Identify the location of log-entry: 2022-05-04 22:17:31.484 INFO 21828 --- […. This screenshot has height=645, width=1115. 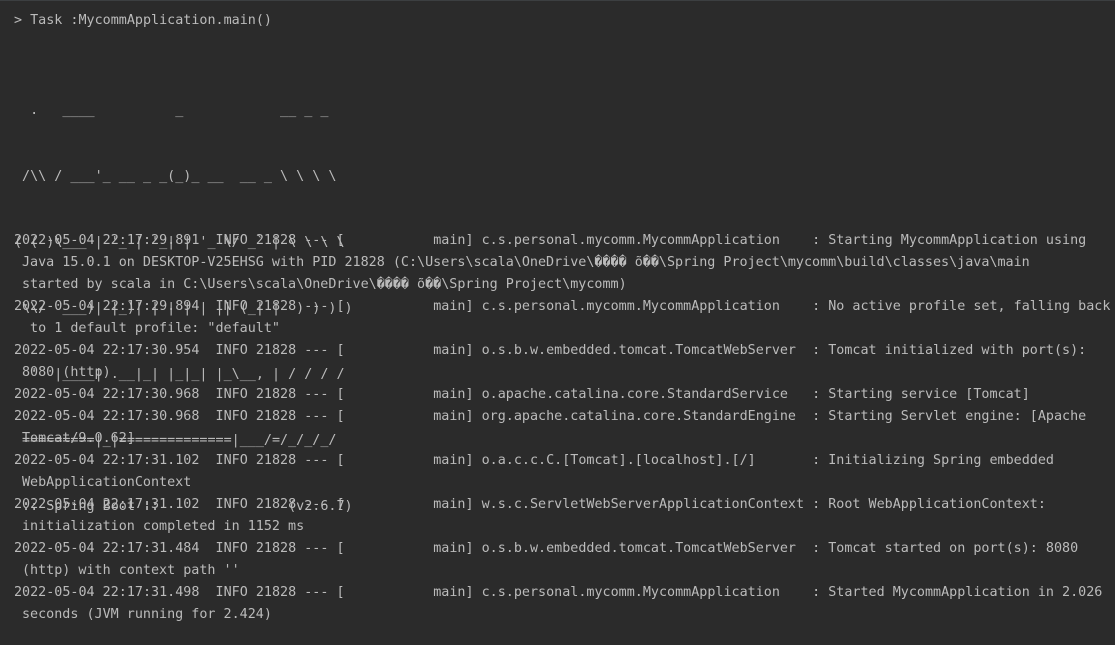
(546, 548).